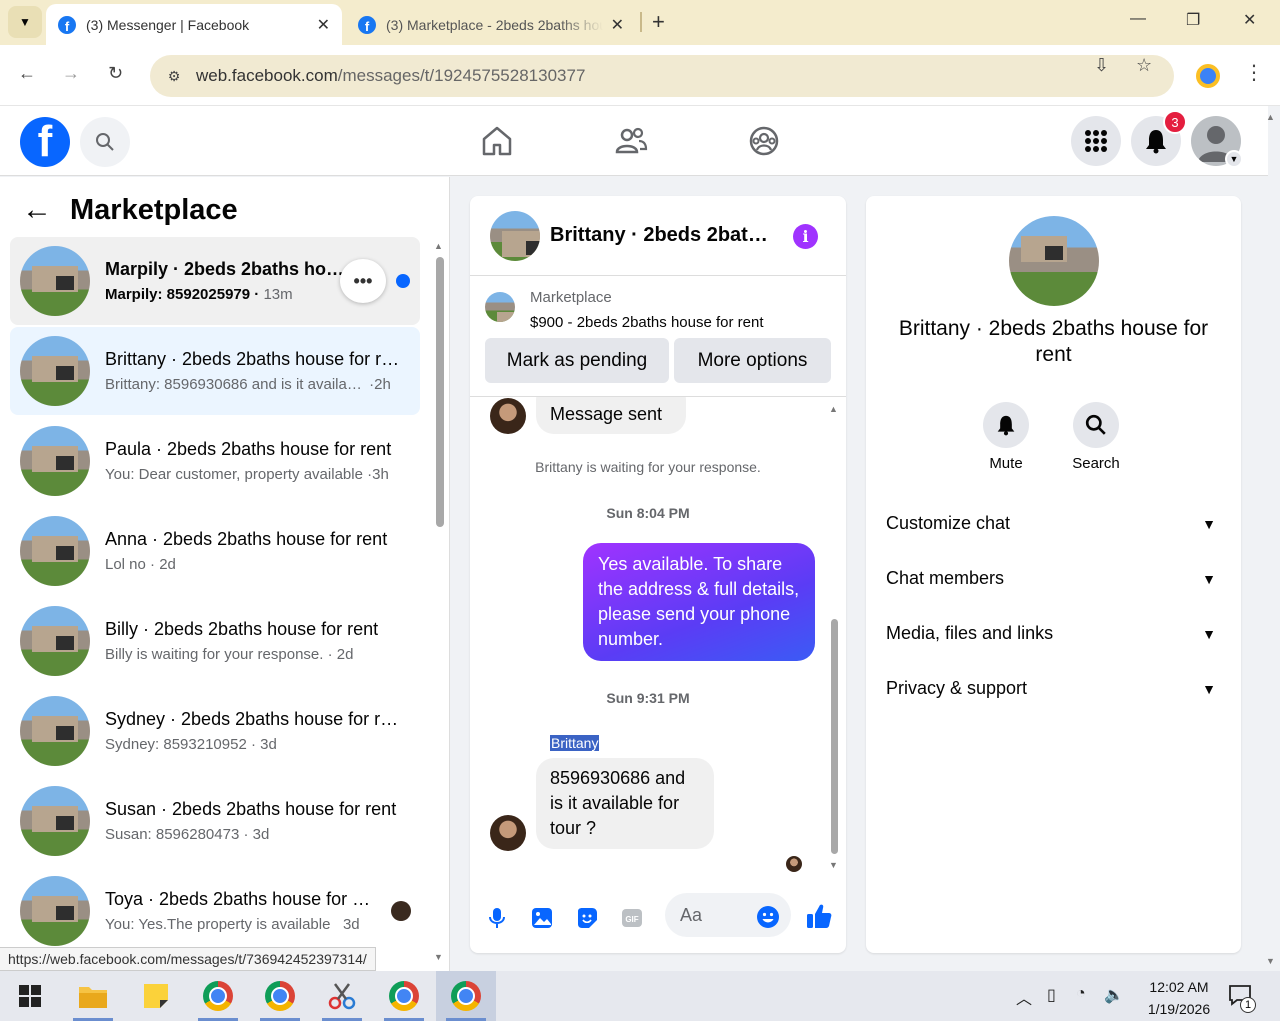  I want to click on bell-icon, so click(1156, 142).